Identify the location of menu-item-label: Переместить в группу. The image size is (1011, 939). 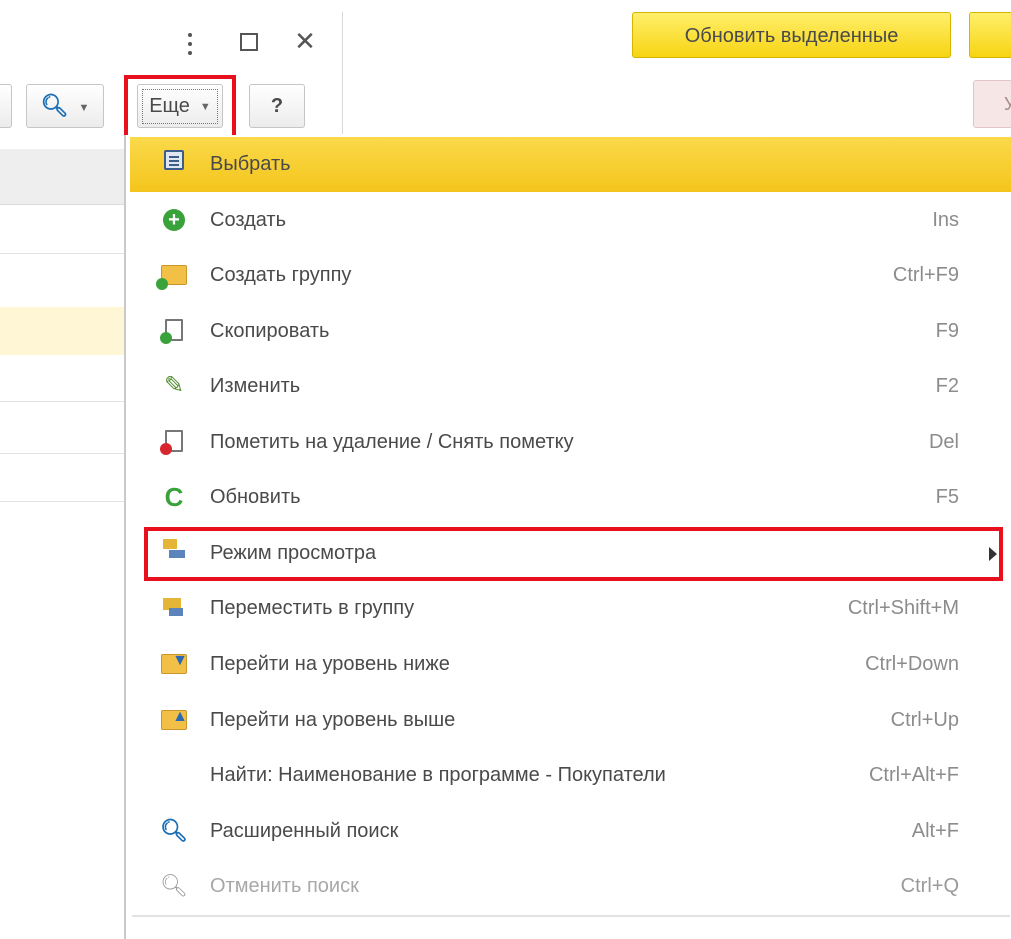
(312, 608).